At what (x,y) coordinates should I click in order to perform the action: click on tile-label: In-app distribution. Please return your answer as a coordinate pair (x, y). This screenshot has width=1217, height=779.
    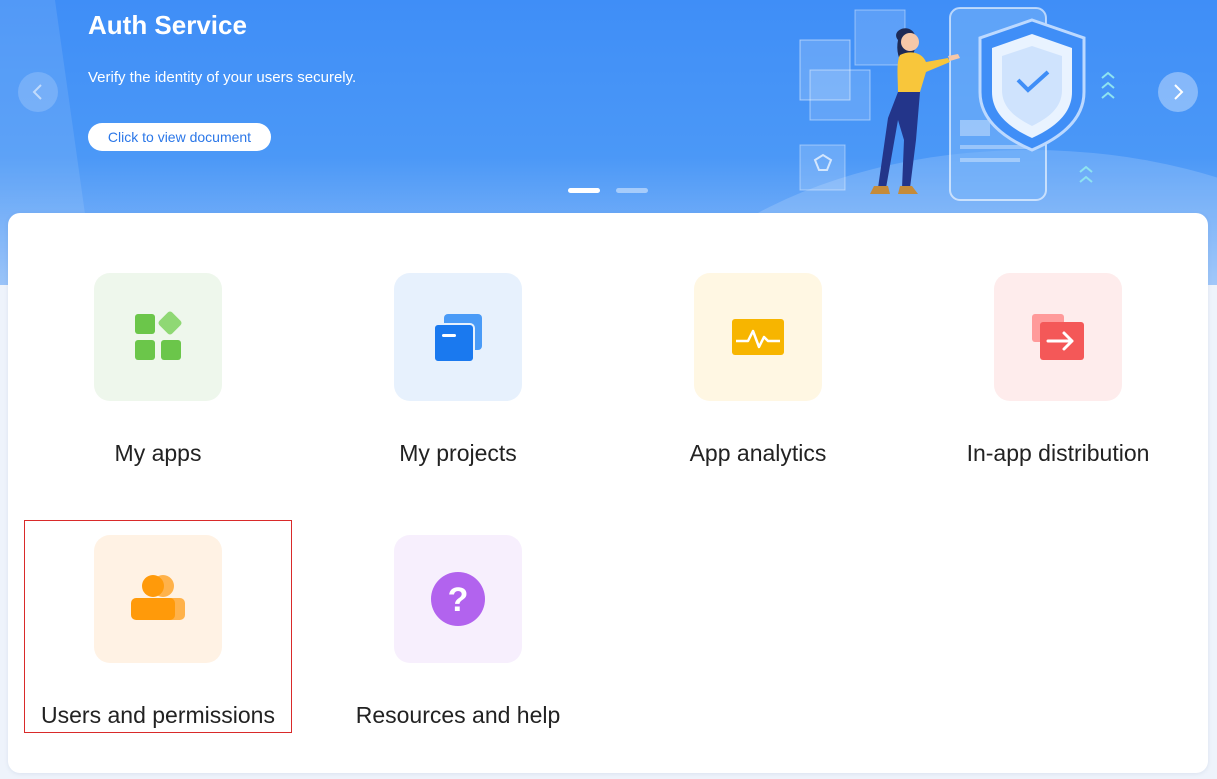
    Looking at the image, I should click on (1058, 453).